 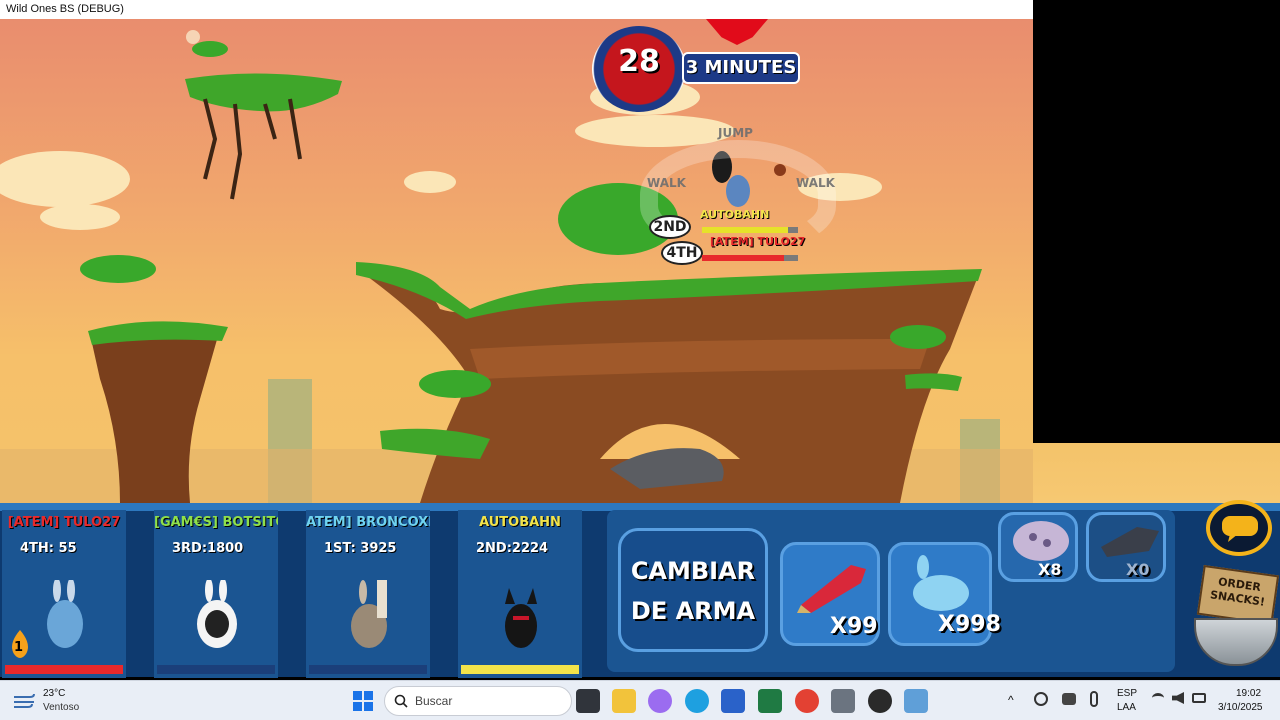 What do you see at coordinates (61, 707) in the screenshot?
I see `weather-description: Ventoso` at bounding box center [61, 707].